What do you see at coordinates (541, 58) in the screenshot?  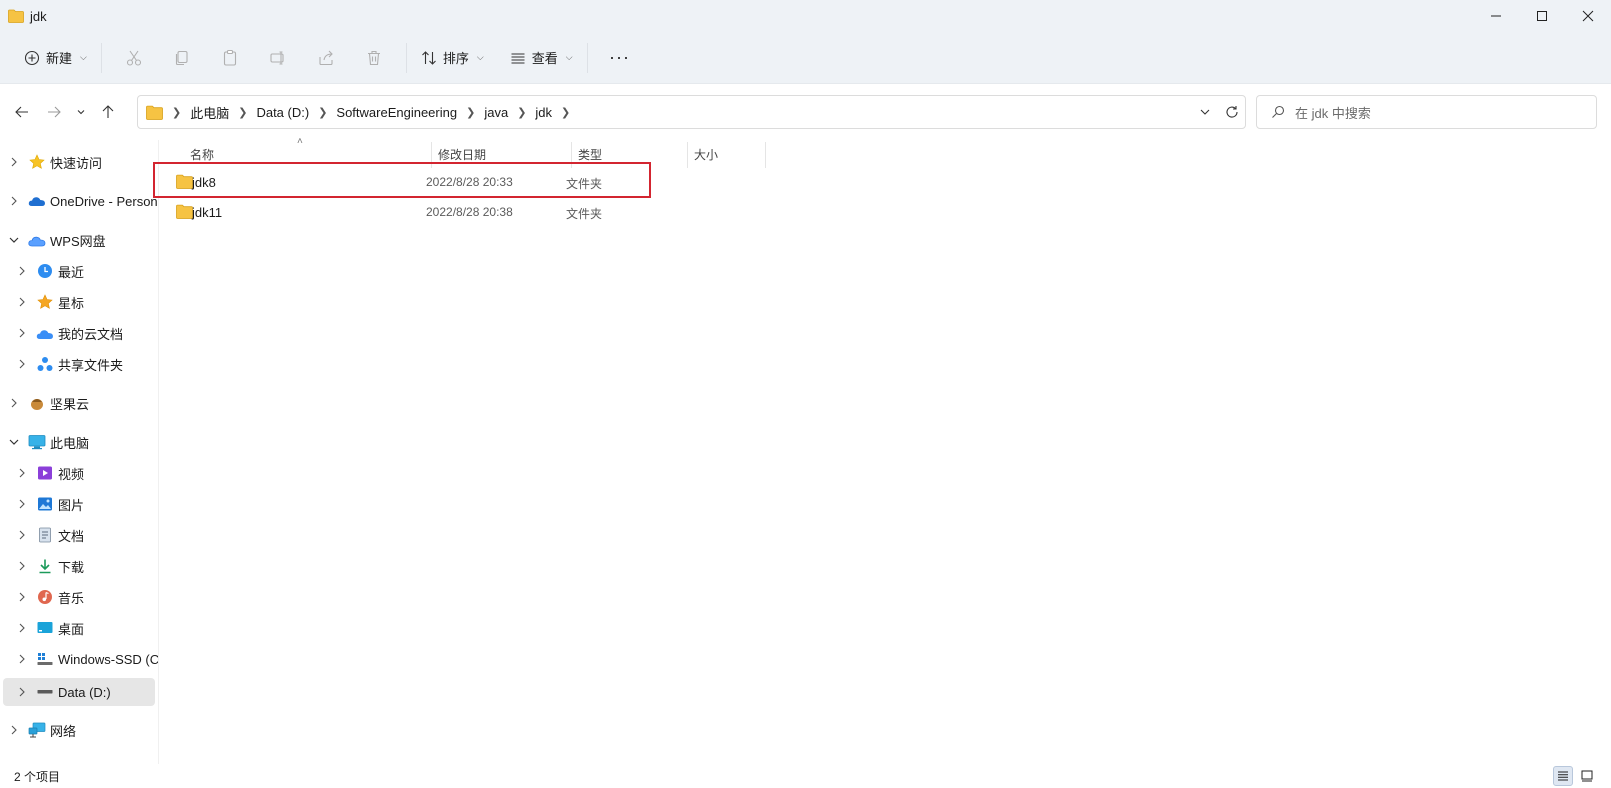 I see `view-button: 查看 ⌵` at bounding box center [541, 58].